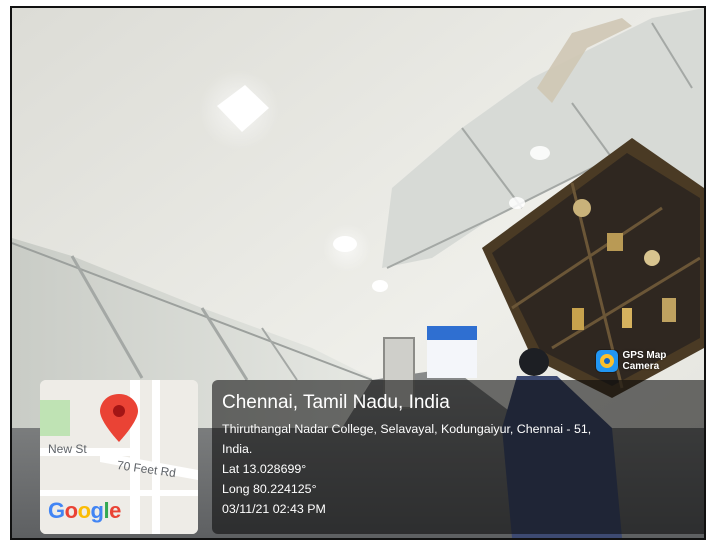 The height and width of the screenshot is (547, 715). Describe the element at coordinates (119, 457) in the screenshot. I see `location-minimap: New St 70 Feet Rd Google` at that location.